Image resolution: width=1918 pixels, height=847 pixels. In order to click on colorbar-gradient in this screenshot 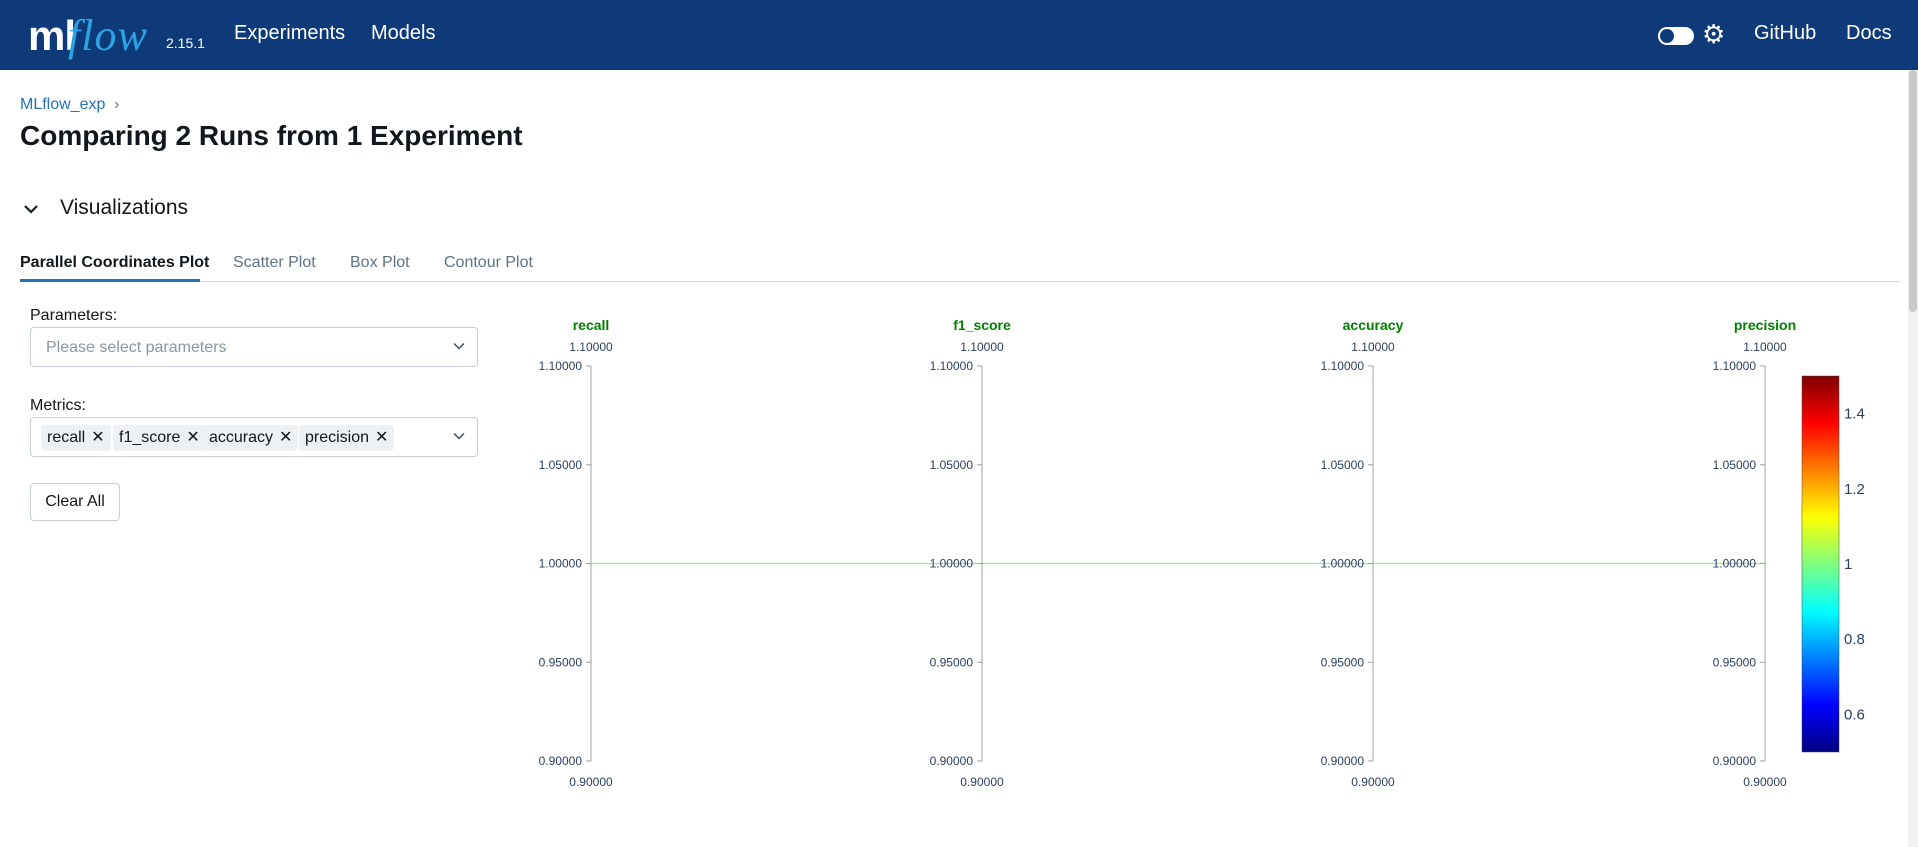, I will do `click(1820, 564)`.